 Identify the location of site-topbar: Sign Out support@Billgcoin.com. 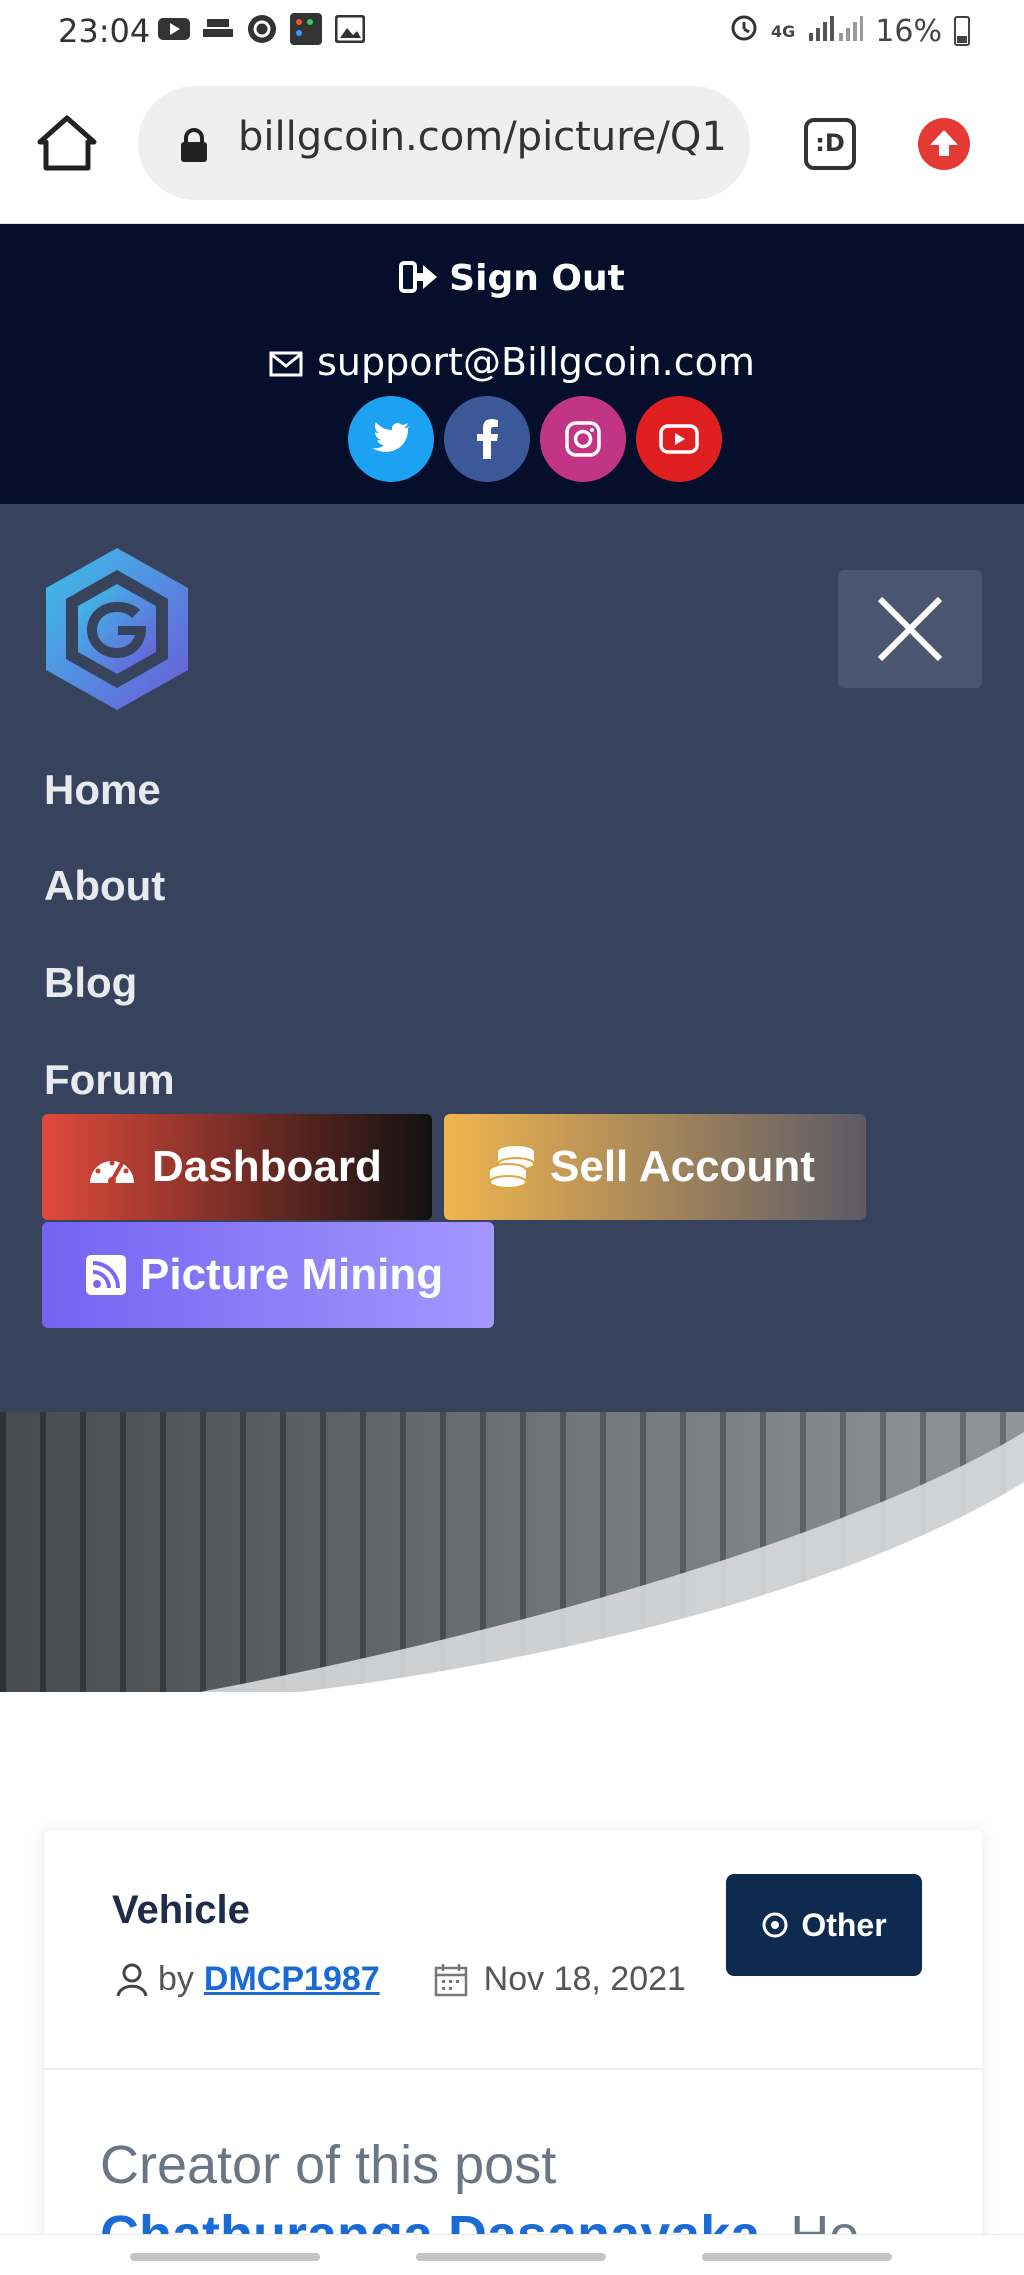
(512, 364).